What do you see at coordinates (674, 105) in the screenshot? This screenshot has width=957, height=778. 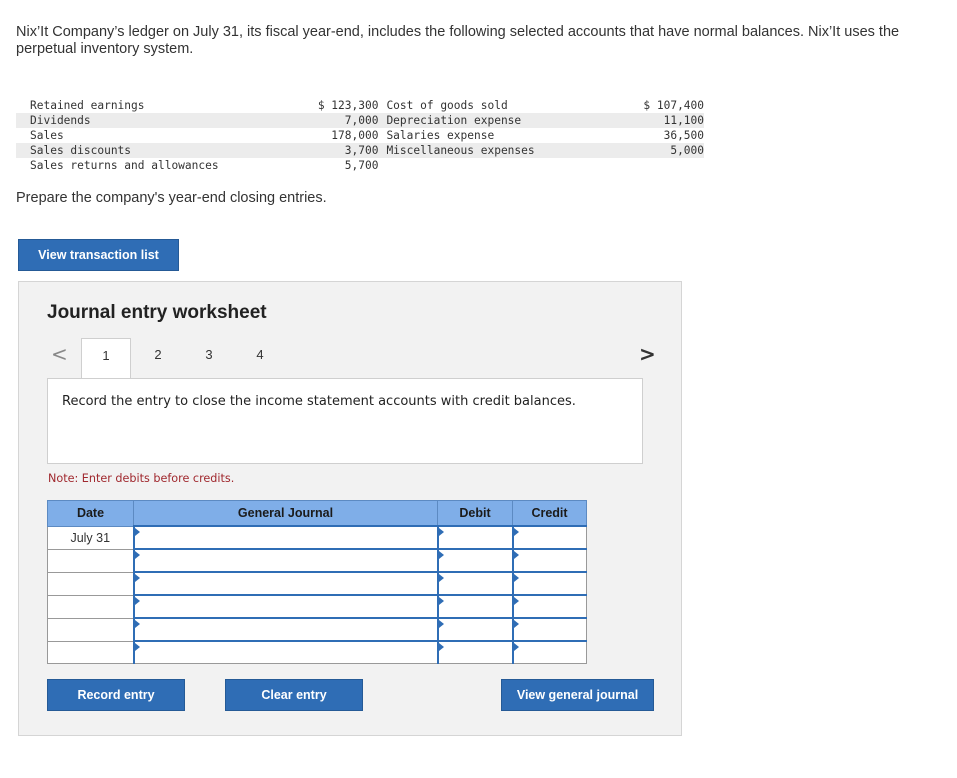 I see `ledger-account-amount: $ 107,400` at bounding box center [674, 105].